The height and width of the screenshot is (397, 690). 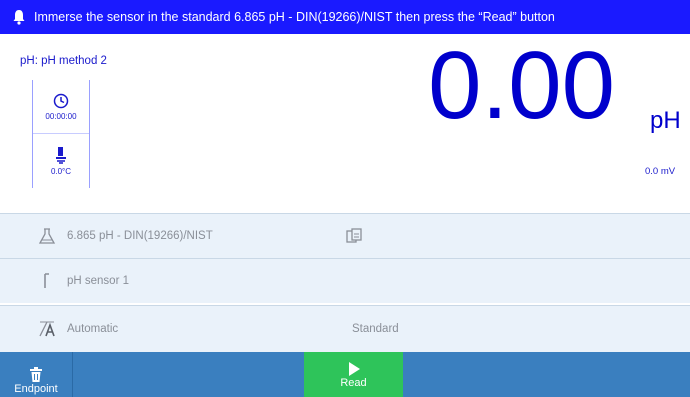 I want to click on clock-icon, so click(x=61, y=100).